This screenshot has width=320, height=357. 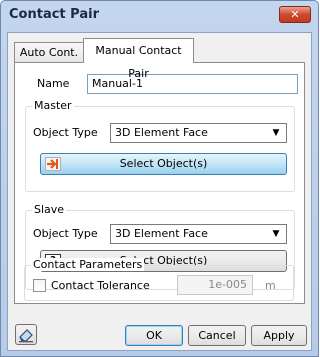 What do you see at coordinates (159, 15) in the screenshot?
I see `title-bar: Contact Pair ✕` at bounding box center [159, 15].